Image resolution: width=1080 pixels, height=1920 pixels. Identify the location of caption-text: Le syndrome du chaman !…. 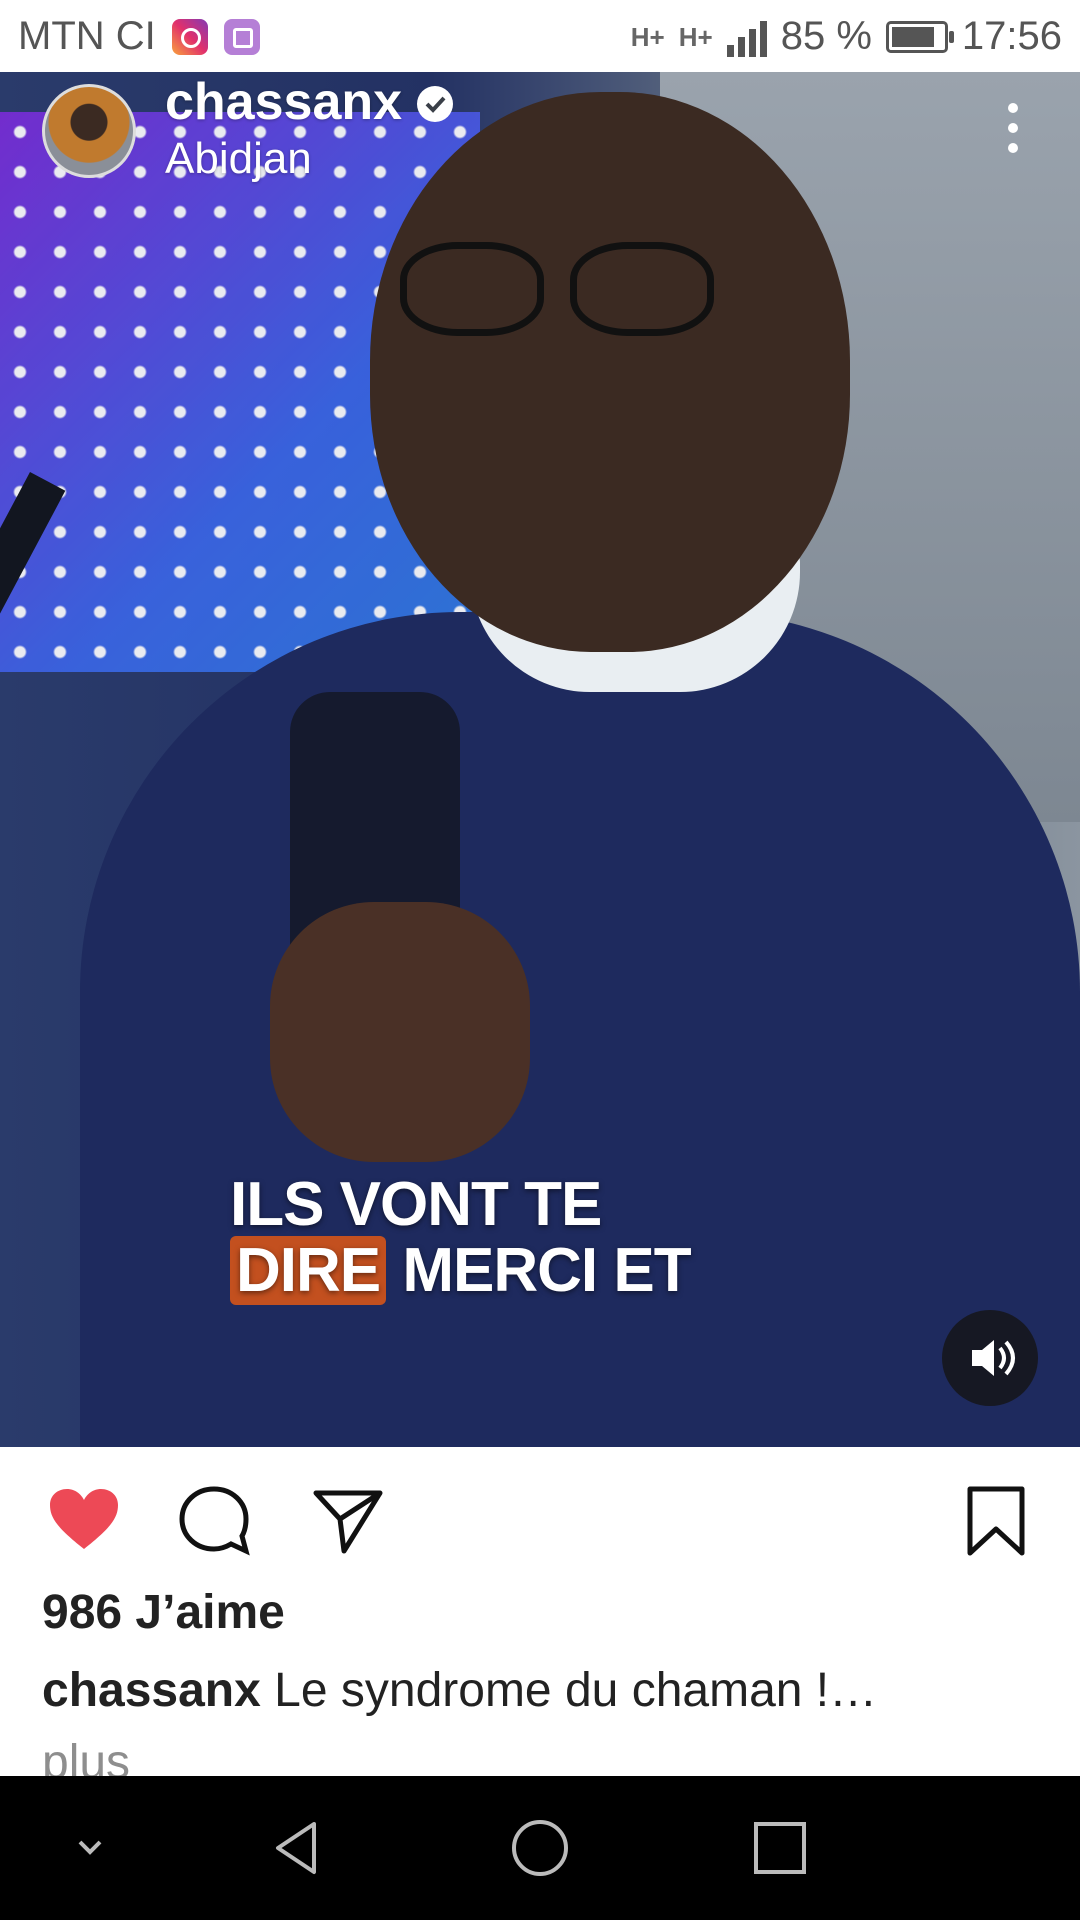
(569, 1690).